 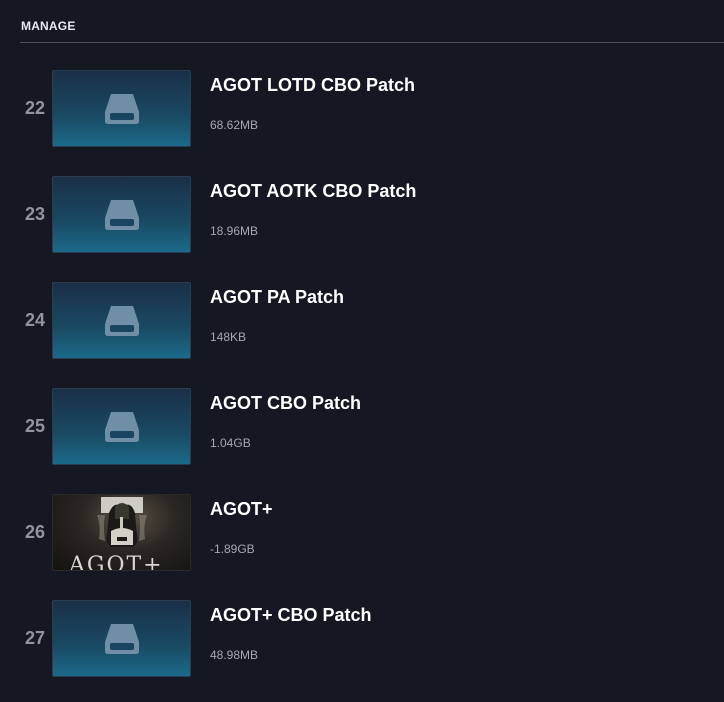 I want to click on list-item: 26 AGOT+ AGOT+ -1.89GB, so click(x=362, y=534).